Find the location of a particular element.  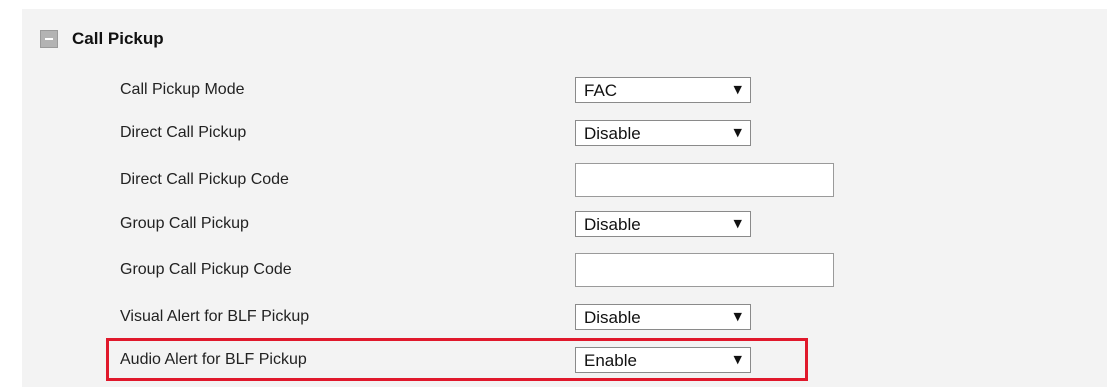

row-direct-call-pickup-code: Direct Call Pickup Code is located at coordinates (553, 180).